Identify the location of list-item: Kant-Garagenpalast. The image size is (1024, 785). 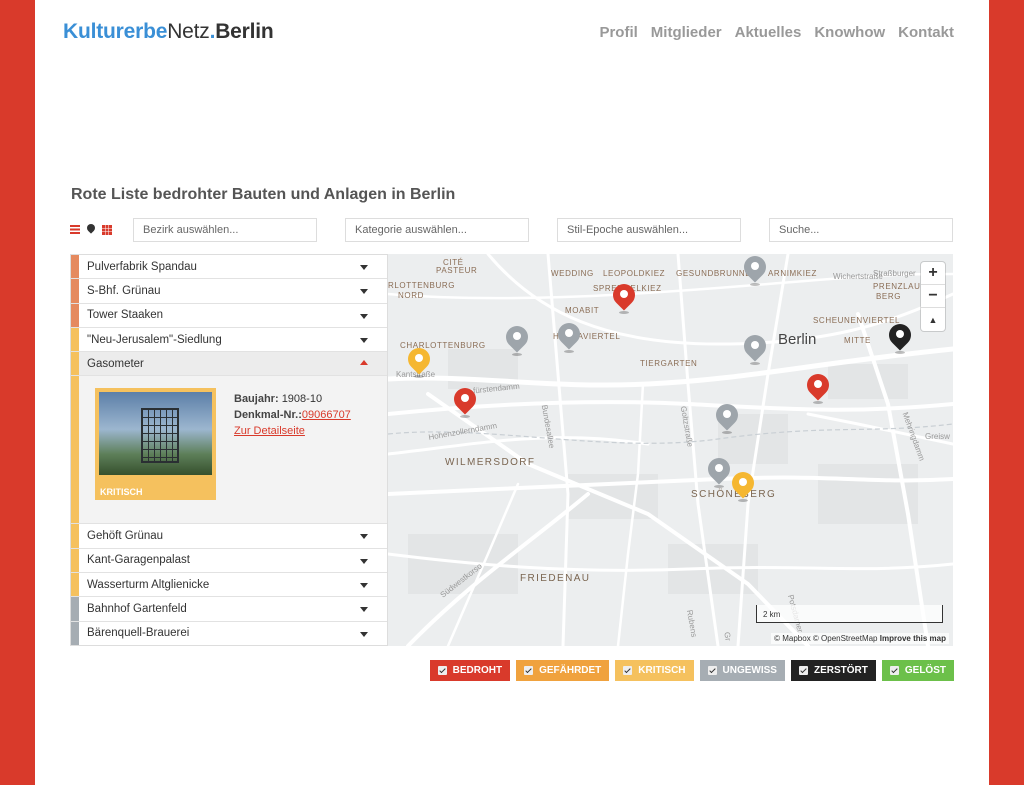
(229, 561).